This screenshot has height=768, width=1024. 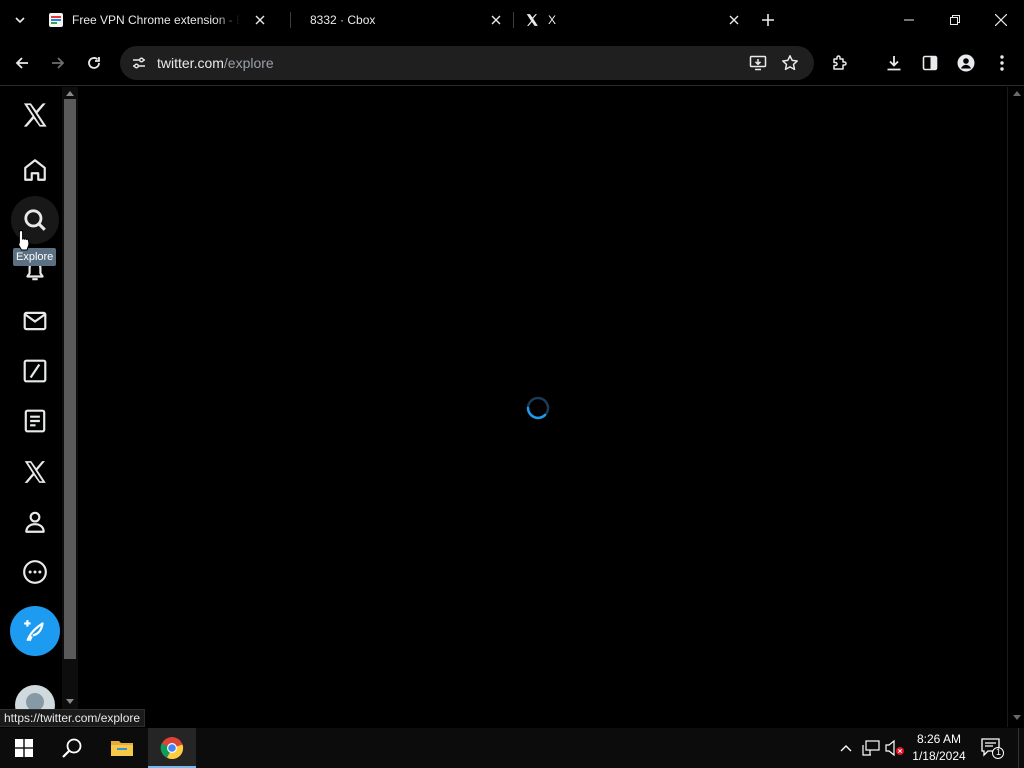 I want to click on tab-x: X, so click(x=632, y=20).